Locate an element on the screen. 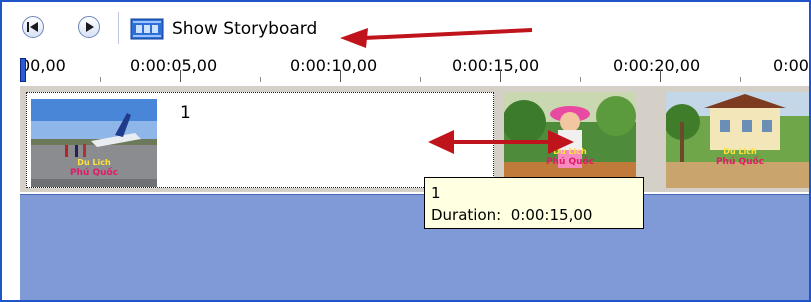 This screenshot has height=302, width=811. ruler-tick-label: 0:00 is located at coordinates (791, 65).